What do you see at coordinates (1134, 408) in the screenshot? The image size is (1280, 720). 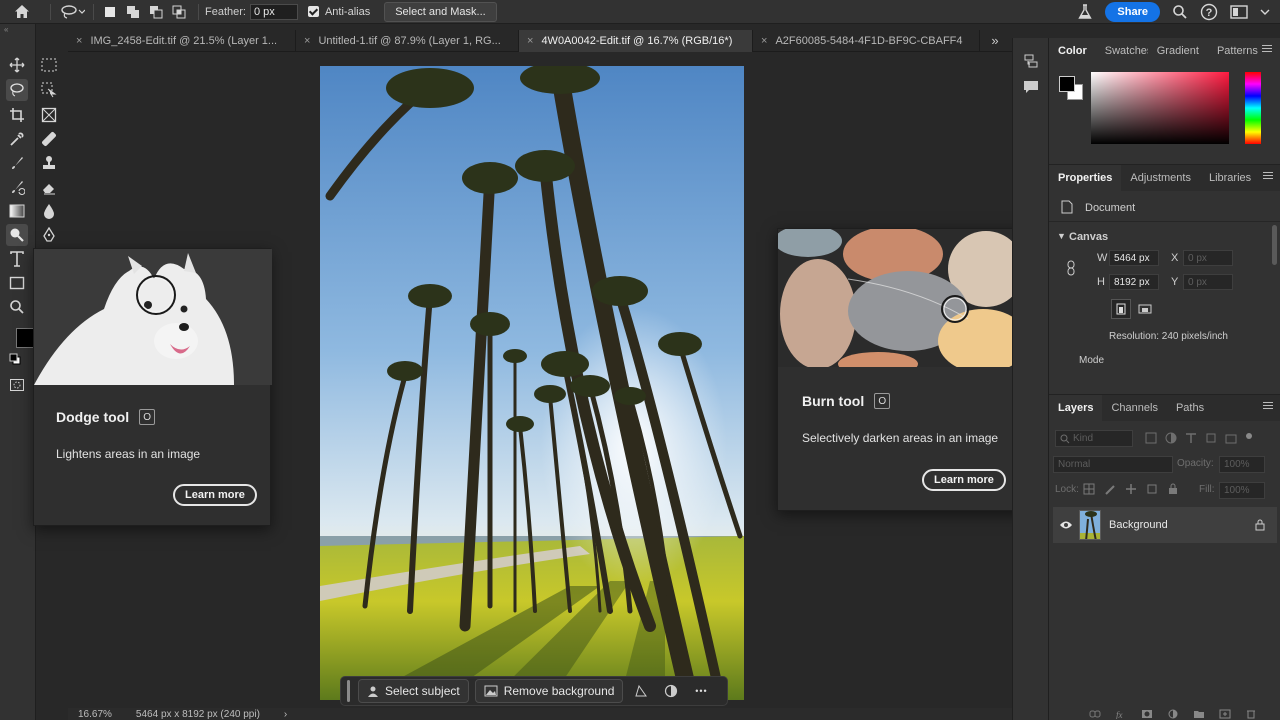 I see `tab-channels: Channels` at bounding box center [1134, 408].